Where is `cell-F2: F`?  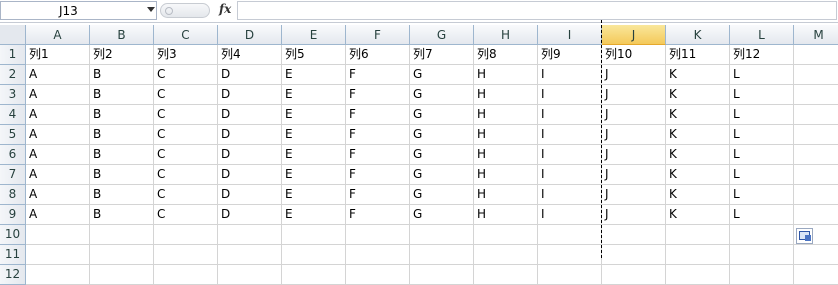
cell-F2: F is located at coordinates (378, 75).